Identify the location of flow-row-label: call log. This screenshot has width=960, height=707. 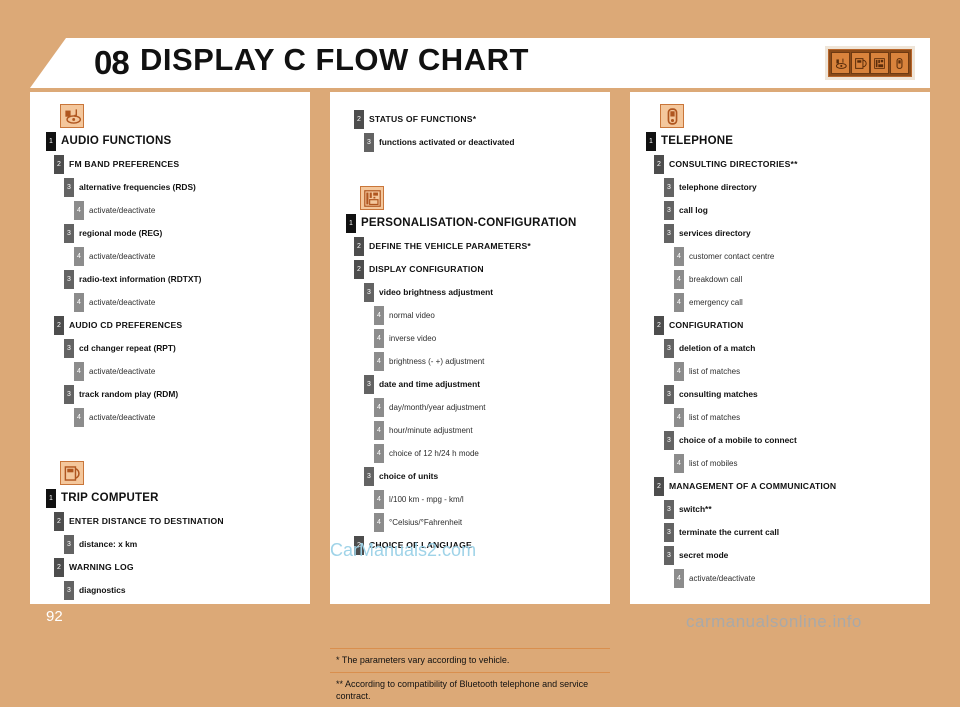
(693, 210).